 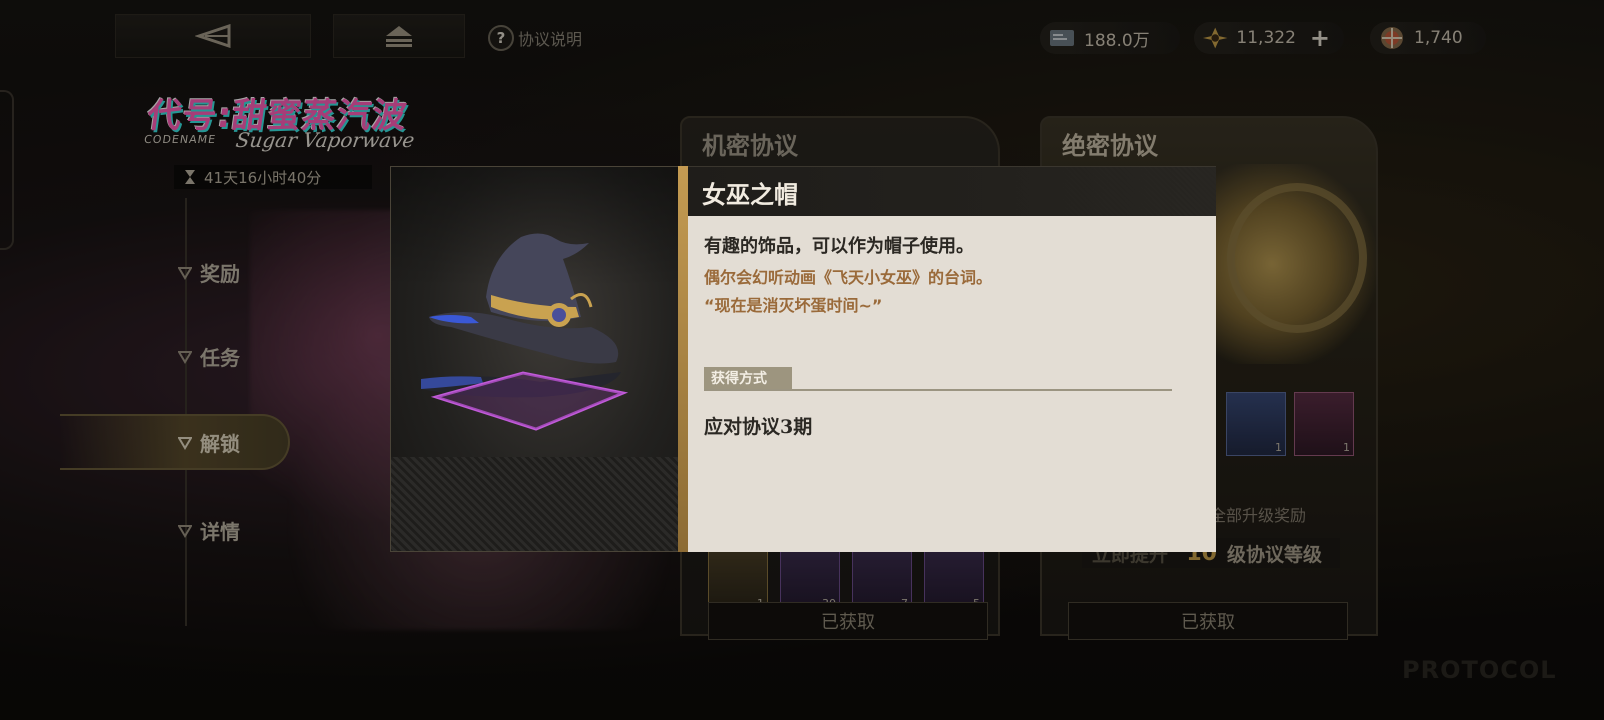 What do you see at coordinates (952, 191) in the screenshot?
I see `item-modal-header: 女巫之帽` at bounding box center [952, 191].